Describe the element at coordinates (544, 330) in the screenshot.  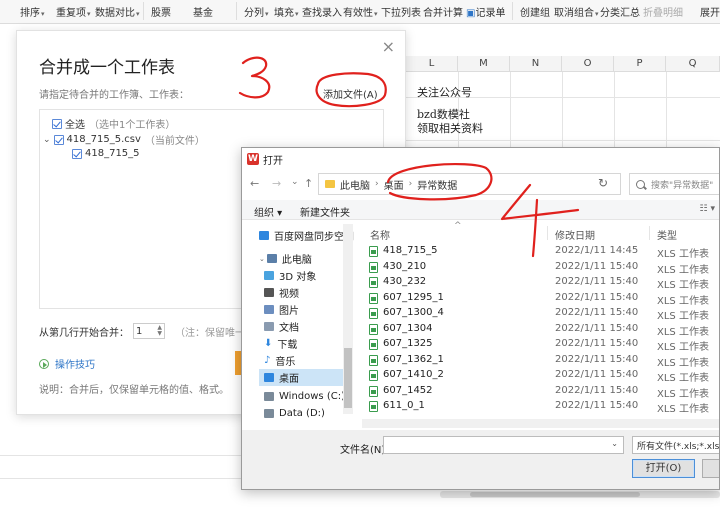
I see `file-row: 607_1304 2022/1/11 15:40 XLS 工作表` at that location.